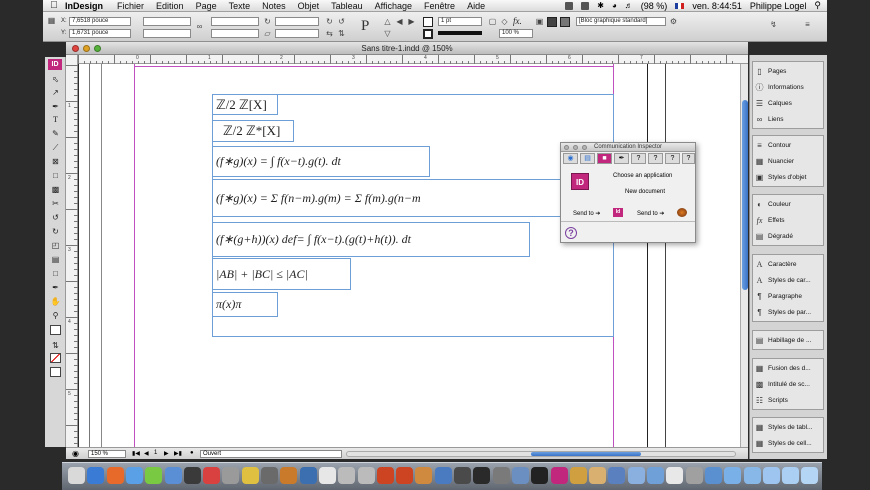 This screenshot has width=870, height=490. What do you see at coordinates (107, 454) in the screenshot?
I see `zoom-level-field: 150 %` at bounding box center [107, 454].